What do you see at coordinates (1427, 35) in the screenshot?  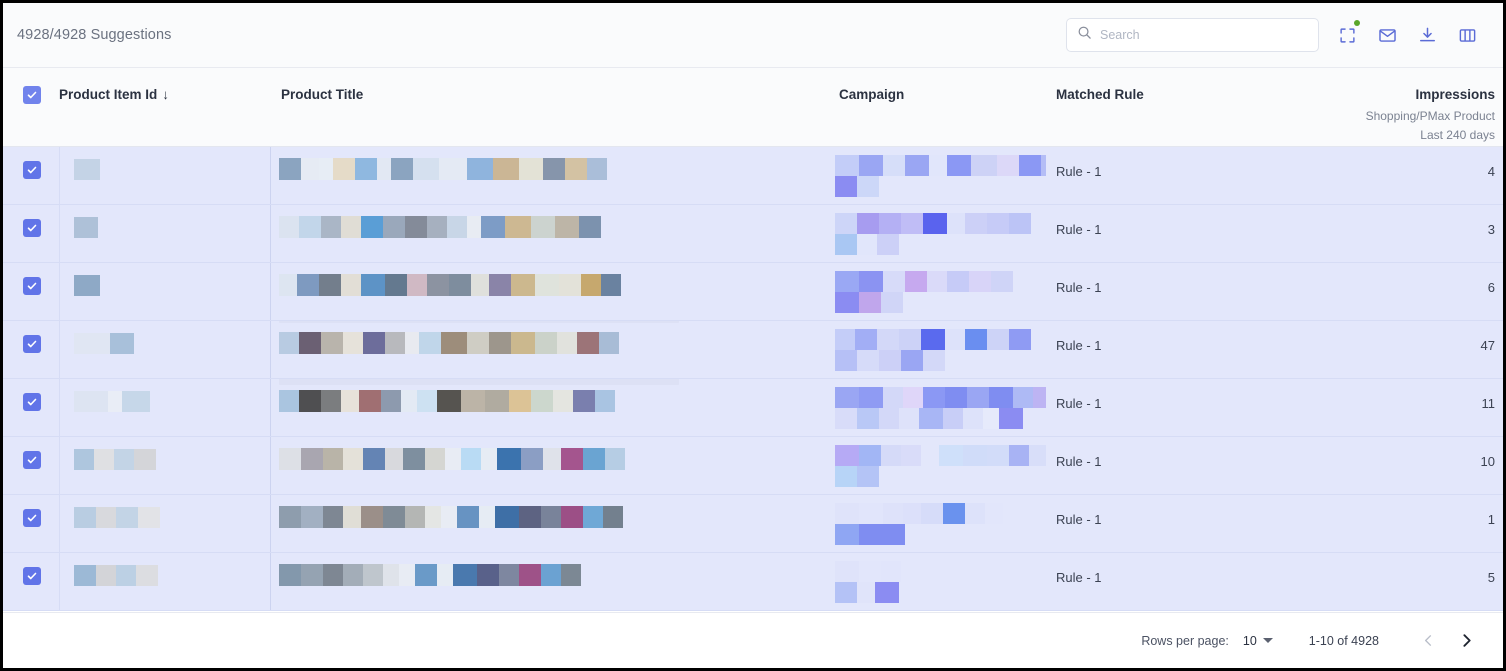 I see `download-icon` at bounding box center [1427, 35].